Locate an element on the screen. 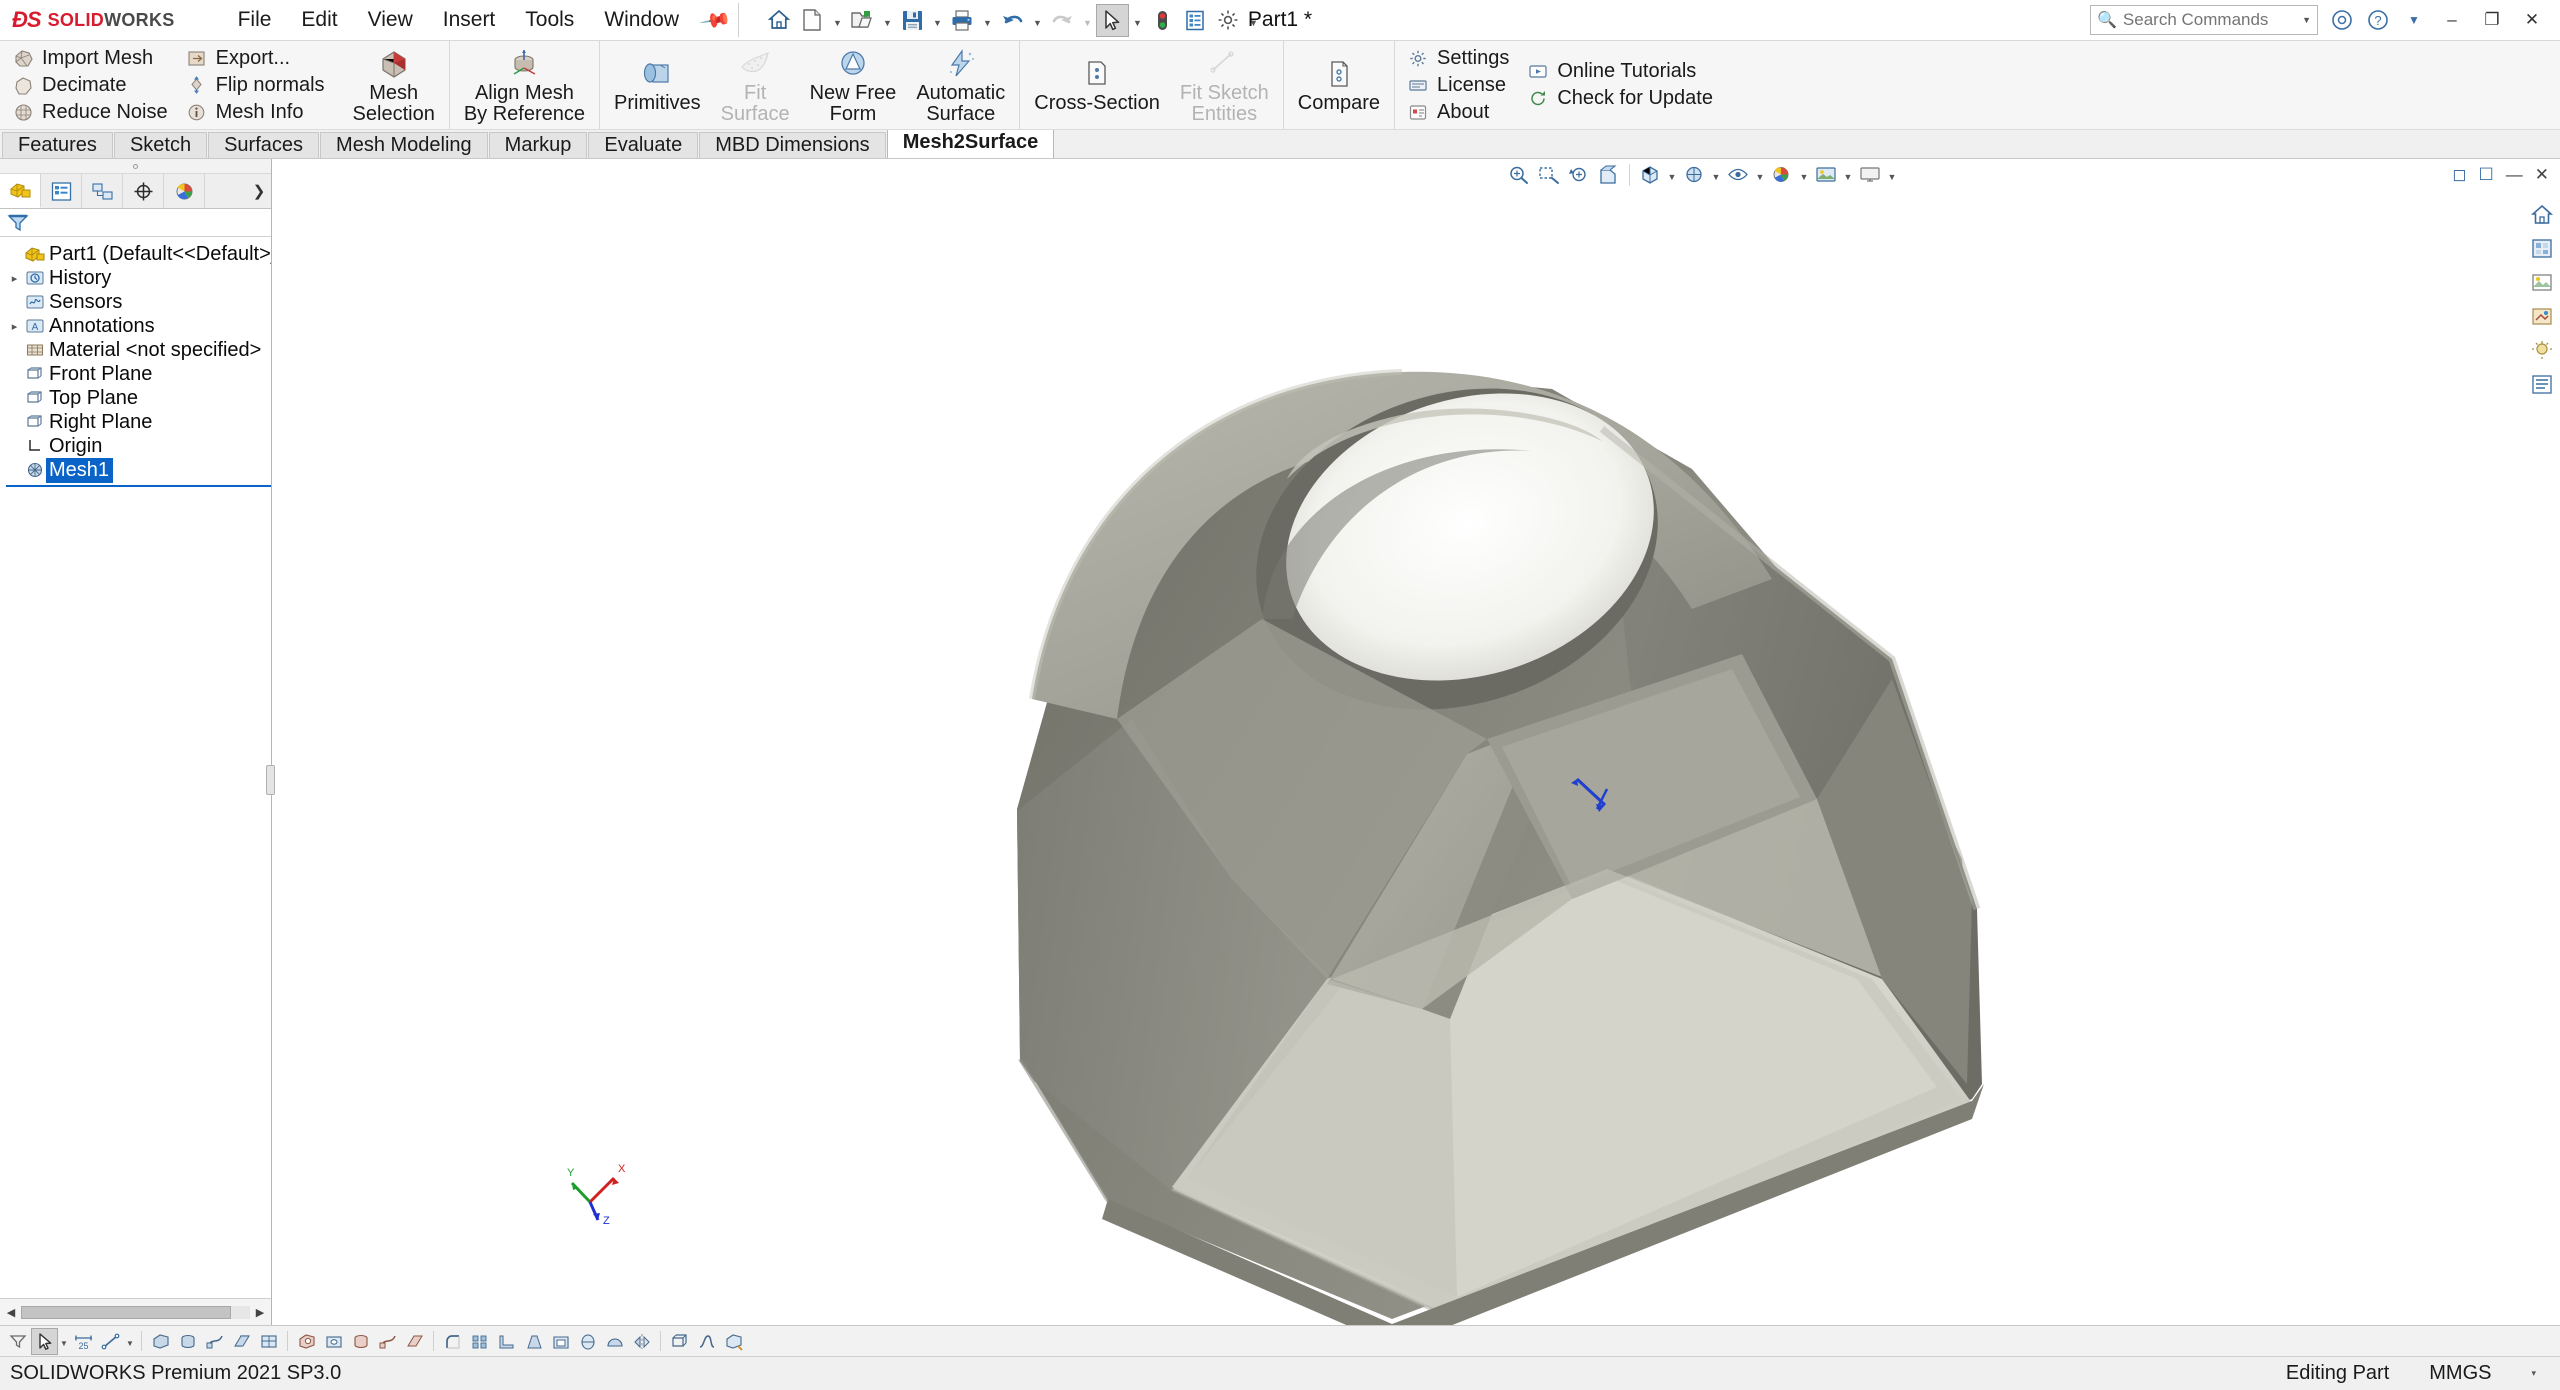 The image size is (2560, 1390). wrap-icon is located at coordinates (587, 1341).